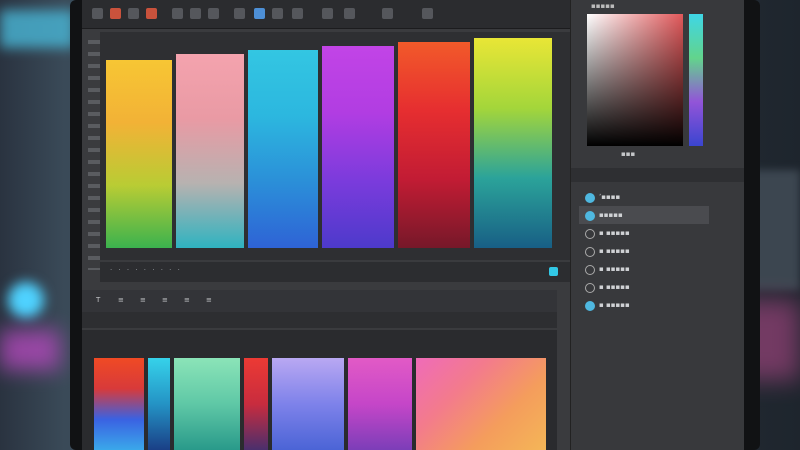  Describe the element at coordinates (151, 13) in the screenshot. I see `color-tool-icon` at that location.